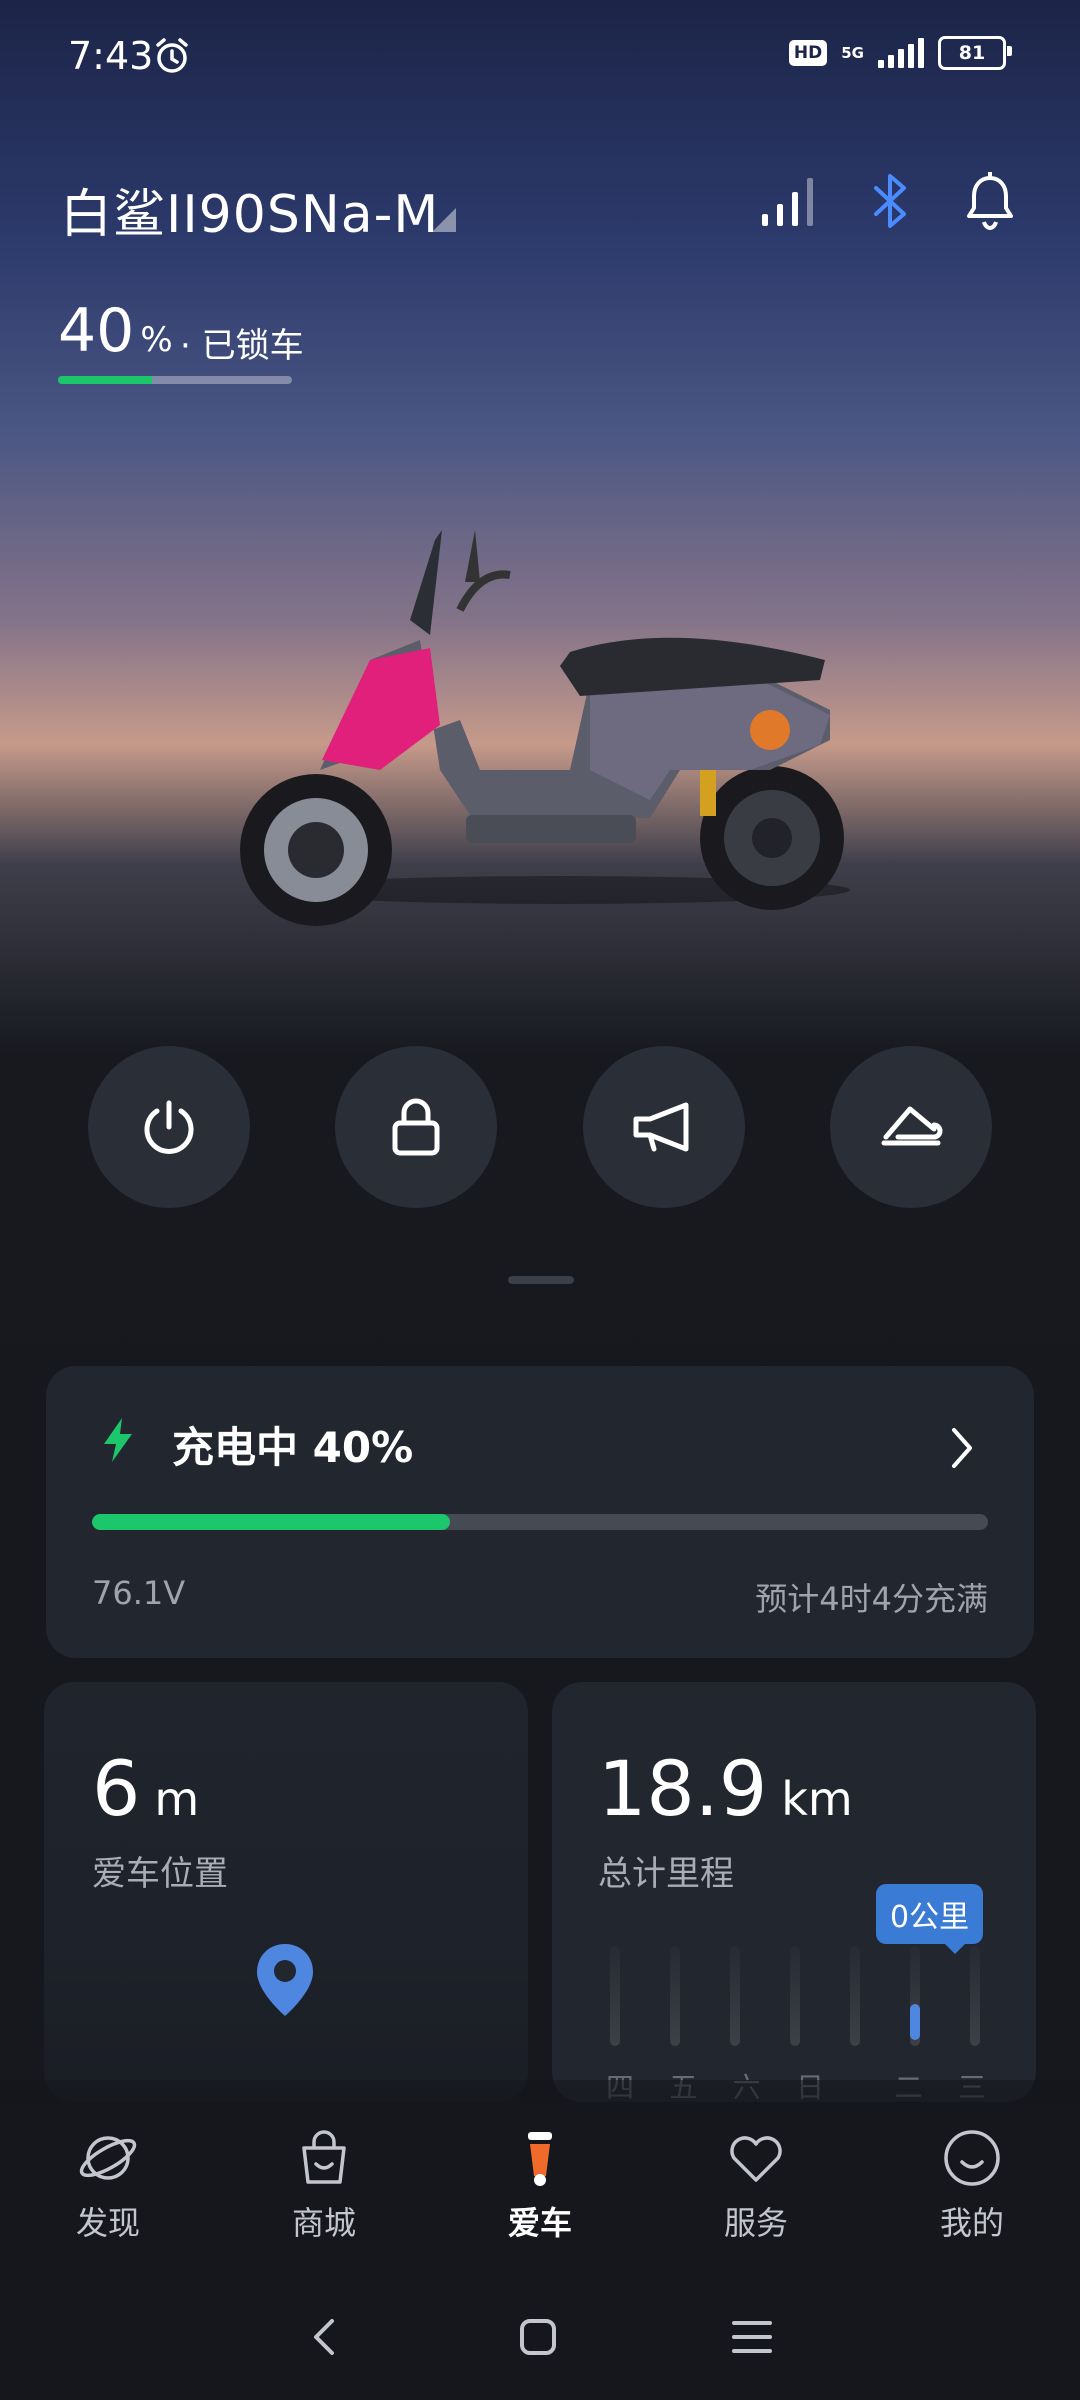 This screenshot has width=1080, height=2400. Describe the element at coordinates (146, 1788) in the screenshot. I see `location-distance: 6m` at that location.